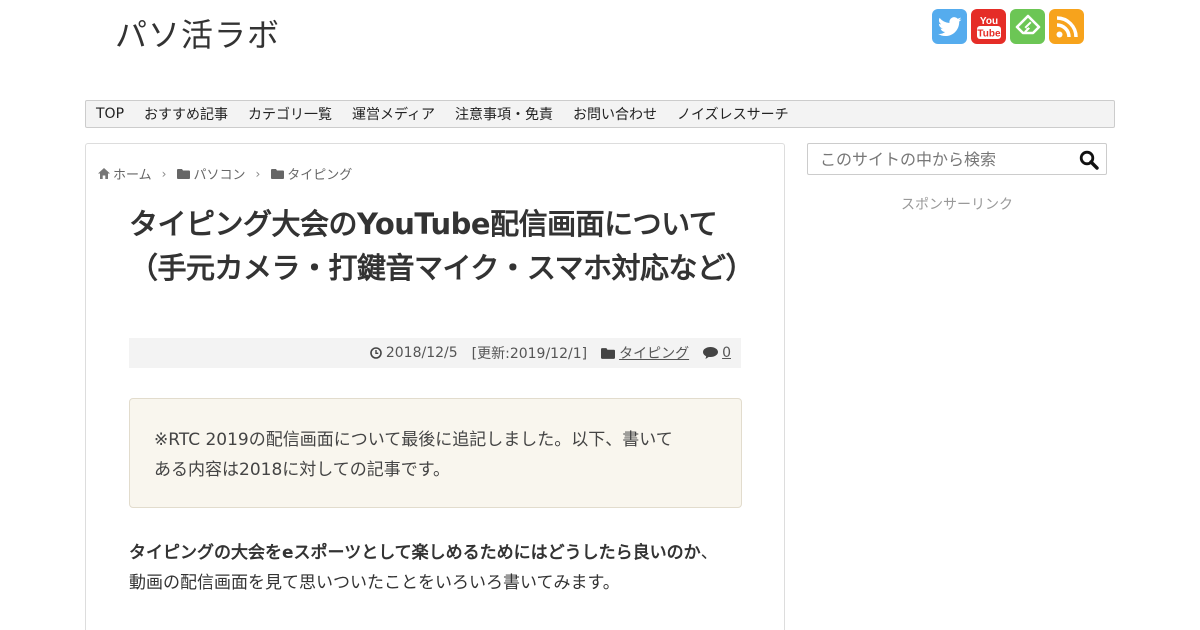 This screenshot has width=1200, height=630. What do you see at coordinates (413, 440) in the screenshot?
I see `notice-line-1: ※RTC 2019の配信画面について最後に追記しました。以下、書いて` at bounding box center [413, 440].